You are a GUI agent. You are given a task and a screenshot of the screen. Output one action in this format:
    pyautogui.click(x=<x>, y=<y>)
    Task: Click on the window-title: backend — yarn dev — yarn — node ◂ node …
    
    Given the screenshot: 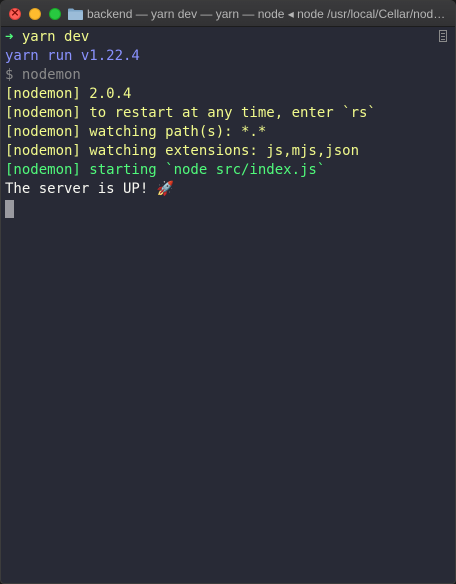 What is the action you would take?
    pyautogui.click(x=268, y=14)
    